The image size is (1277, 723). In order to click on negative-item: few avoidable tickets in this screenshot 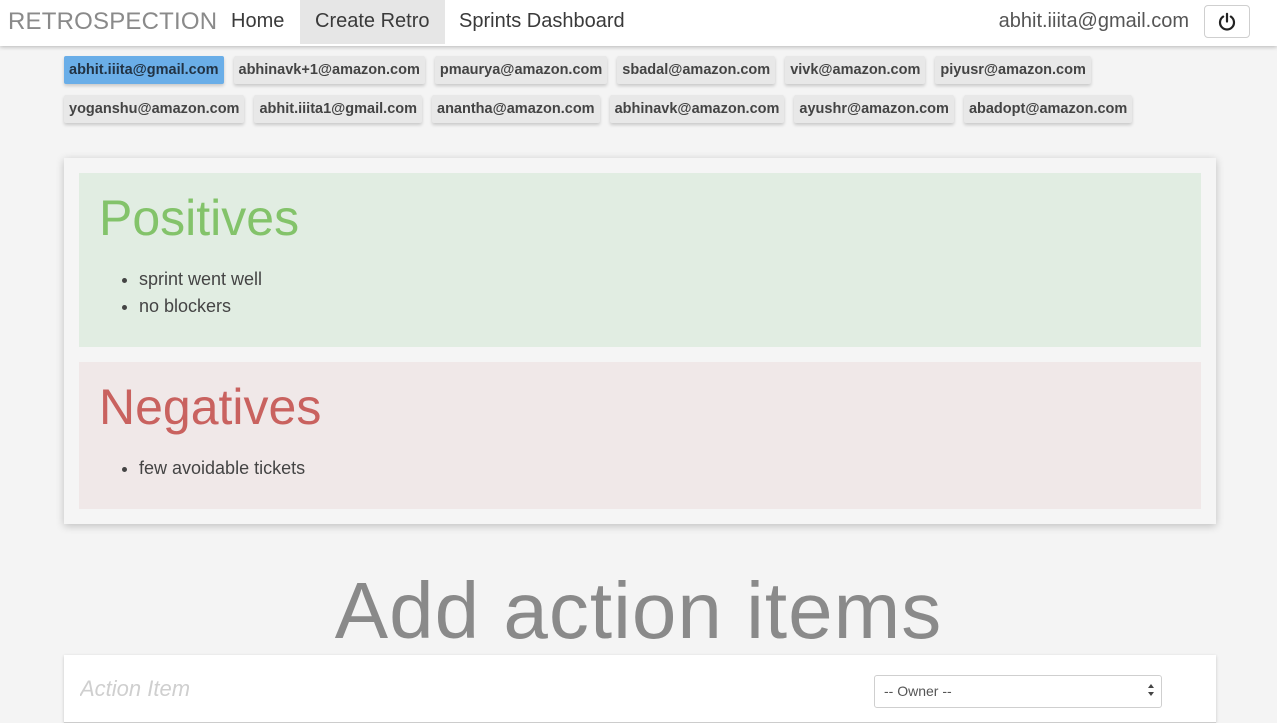, I will do `click(670, 468)`.